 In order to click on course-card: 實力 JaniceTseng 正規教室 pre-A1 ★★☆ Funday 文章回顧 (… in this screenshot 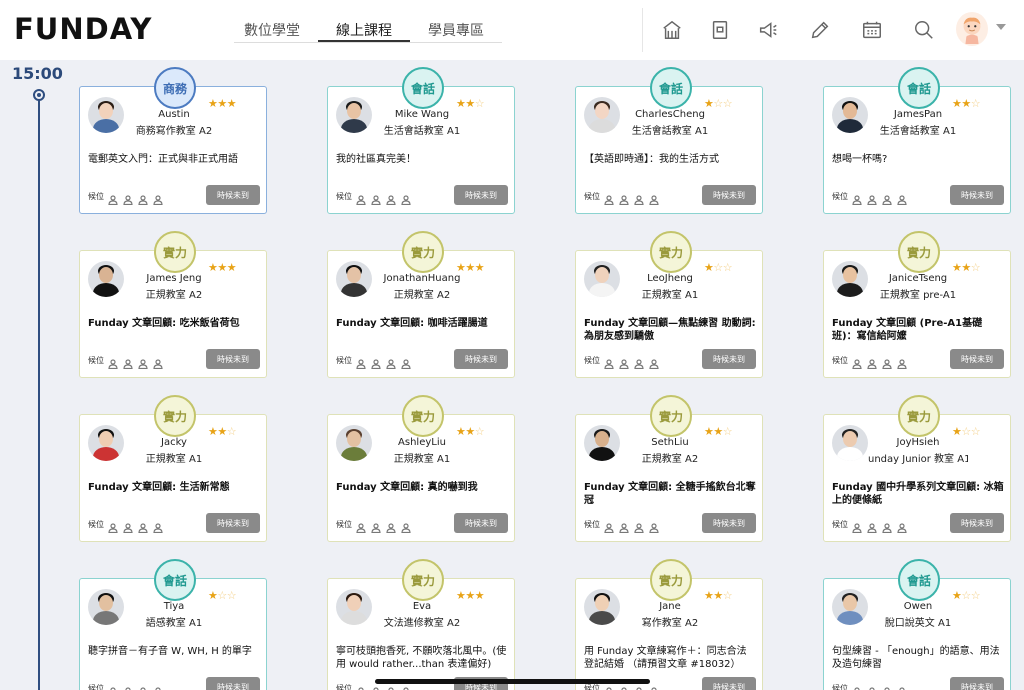, I will do `click(917, 304)`.